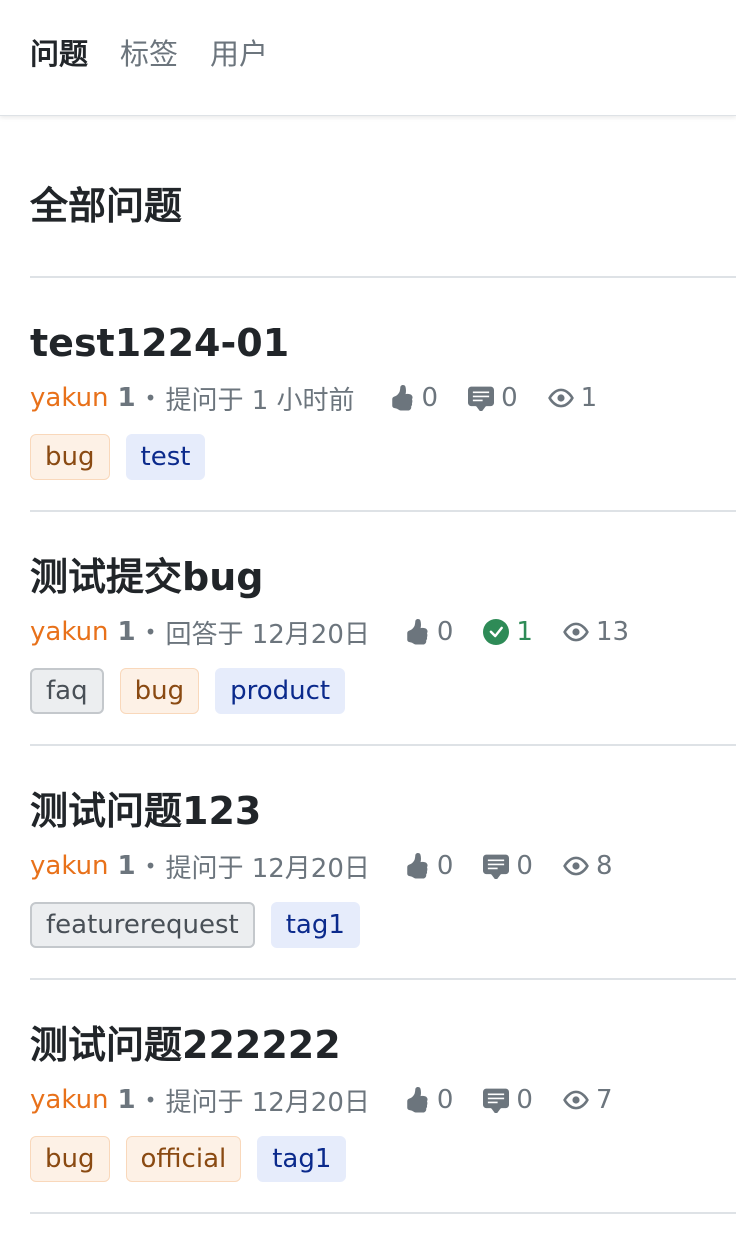 The image size is (736, 1238). What do you see at coordinates (383, 343) in the screenshot?
I see `question-title: test1224-01` at bounding box center [383, 343].